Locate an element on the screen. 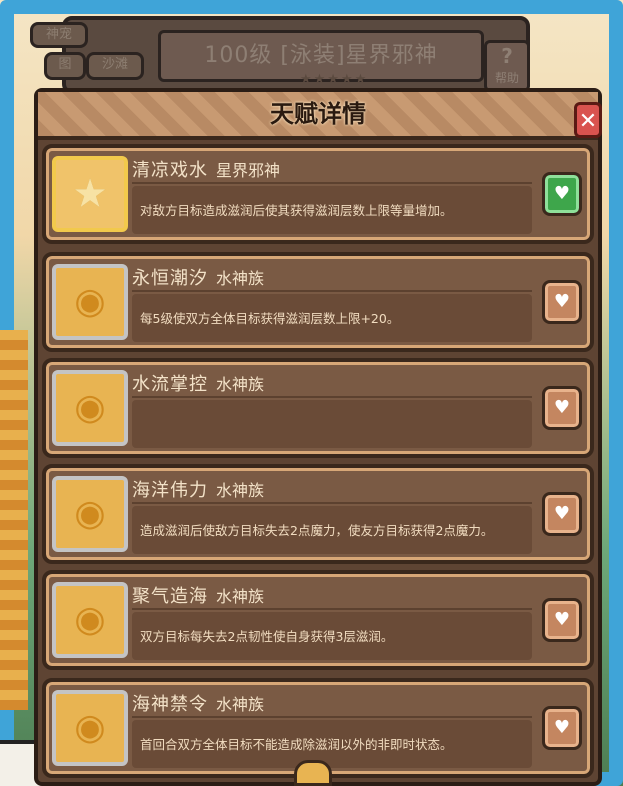 The width and height of the screenshot is (623, 786). talent-description: 对敌方目标造成滋润后使其获得滋润层数上限等量增加。 is located at coordinates (296, 210).